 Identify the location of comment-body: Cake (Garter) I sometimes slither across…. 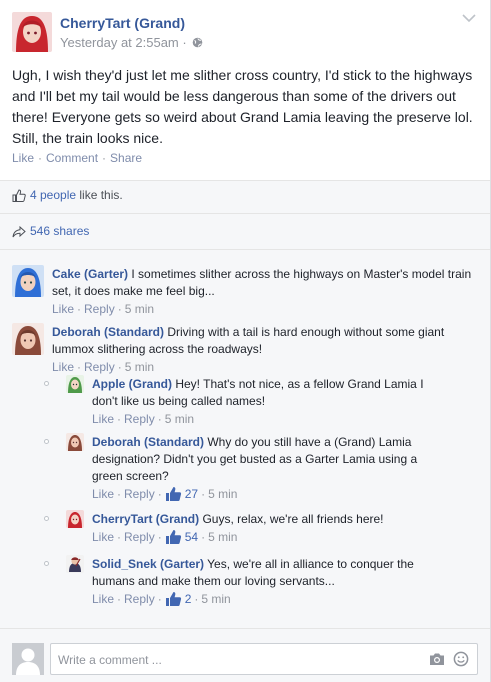
(262, 292).